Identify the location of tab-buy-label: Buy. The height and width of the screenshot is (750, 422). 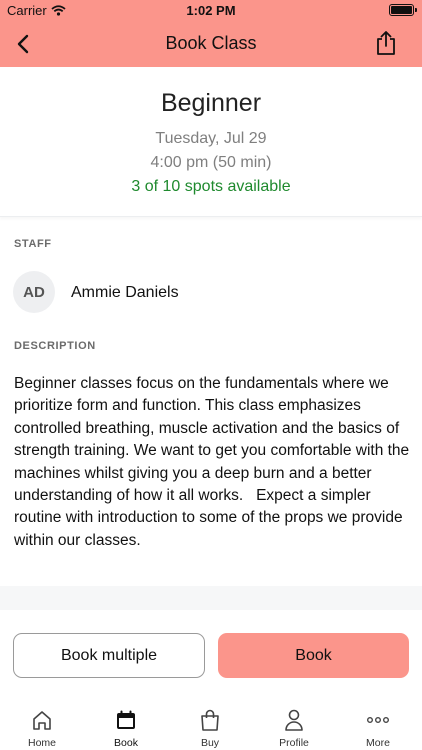
(210, 743).